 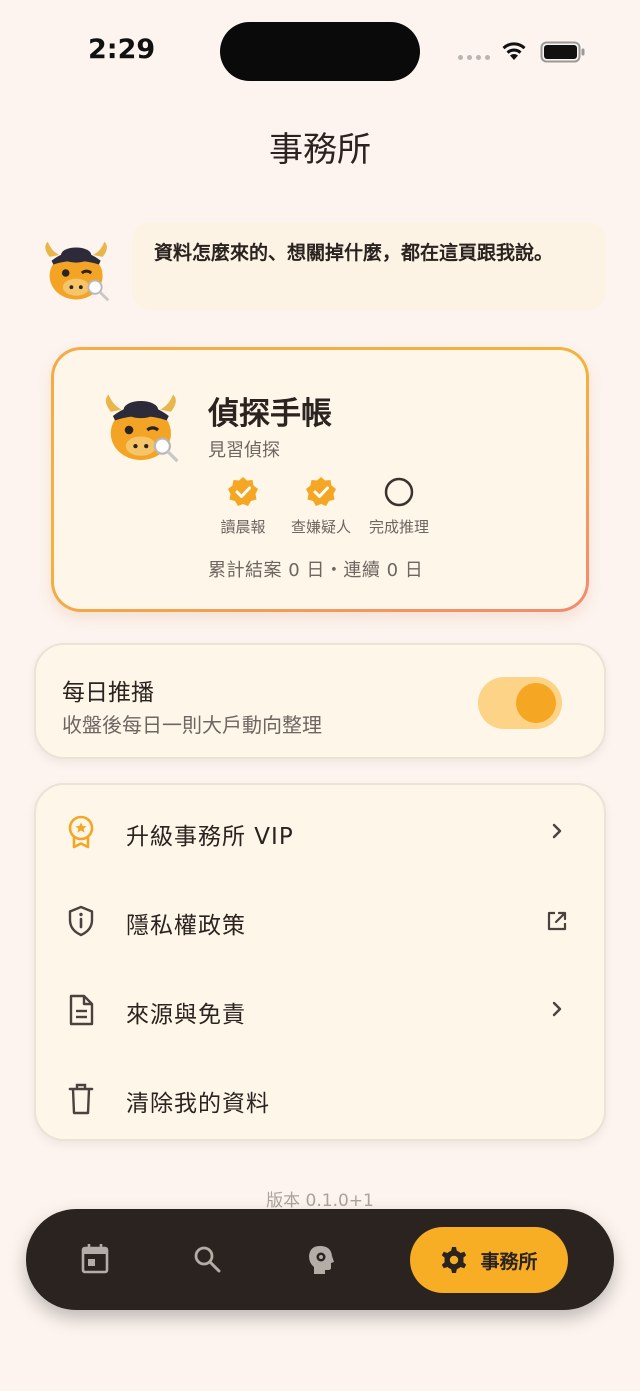 I want to click on menu-label: 隱私權政策, so click(x=186, y=926).